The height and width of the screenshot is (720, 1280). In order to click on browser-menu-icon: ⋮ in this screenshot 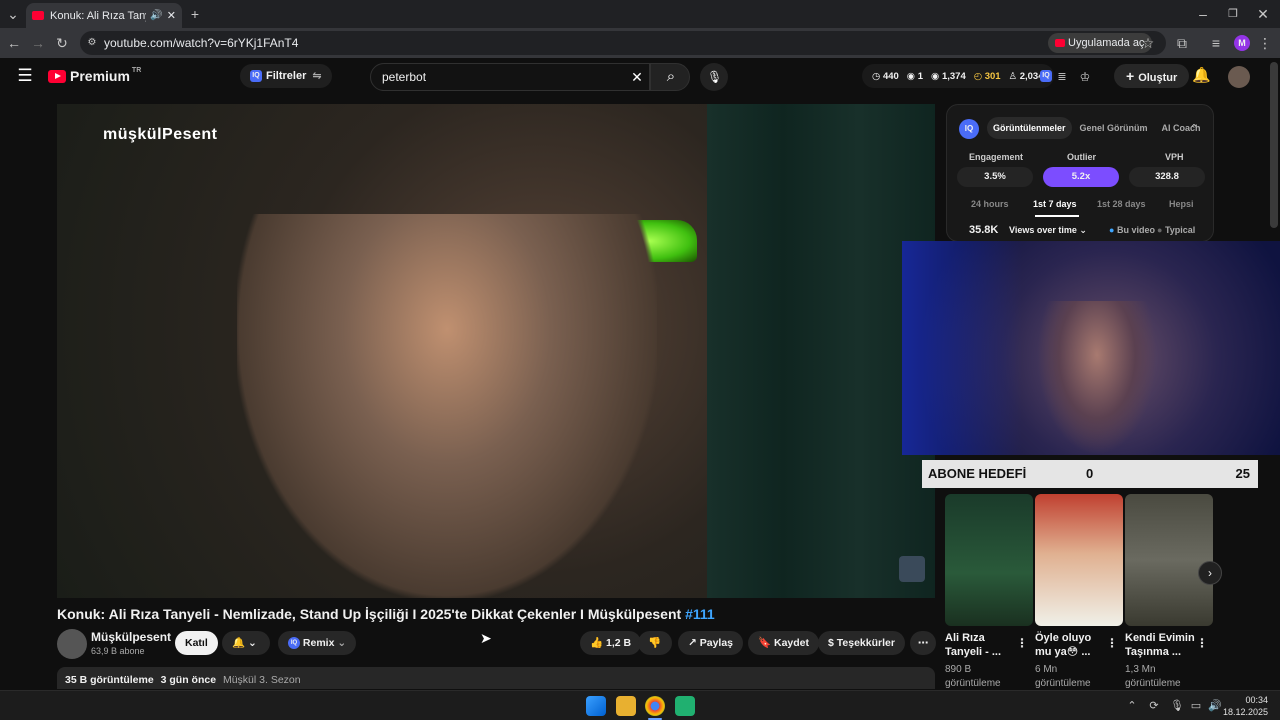, I will do `click(1265, 43)`.